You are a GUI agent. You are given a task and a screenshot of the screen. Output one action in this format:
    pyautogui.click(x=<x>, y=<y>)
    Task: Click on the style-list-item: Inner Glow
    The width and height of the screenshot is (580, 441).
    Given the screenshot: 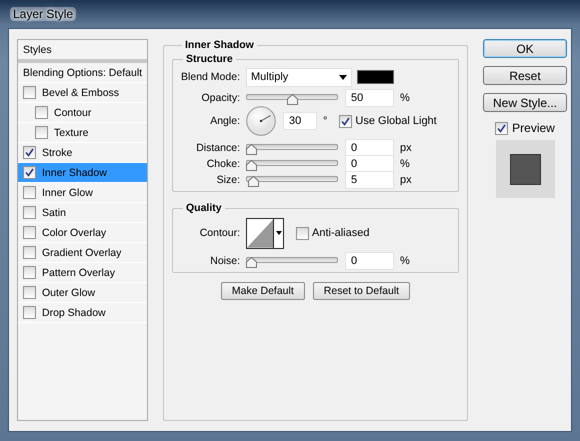 What is the action you would take?
    pyautogui.click(x=82, y=193)
    